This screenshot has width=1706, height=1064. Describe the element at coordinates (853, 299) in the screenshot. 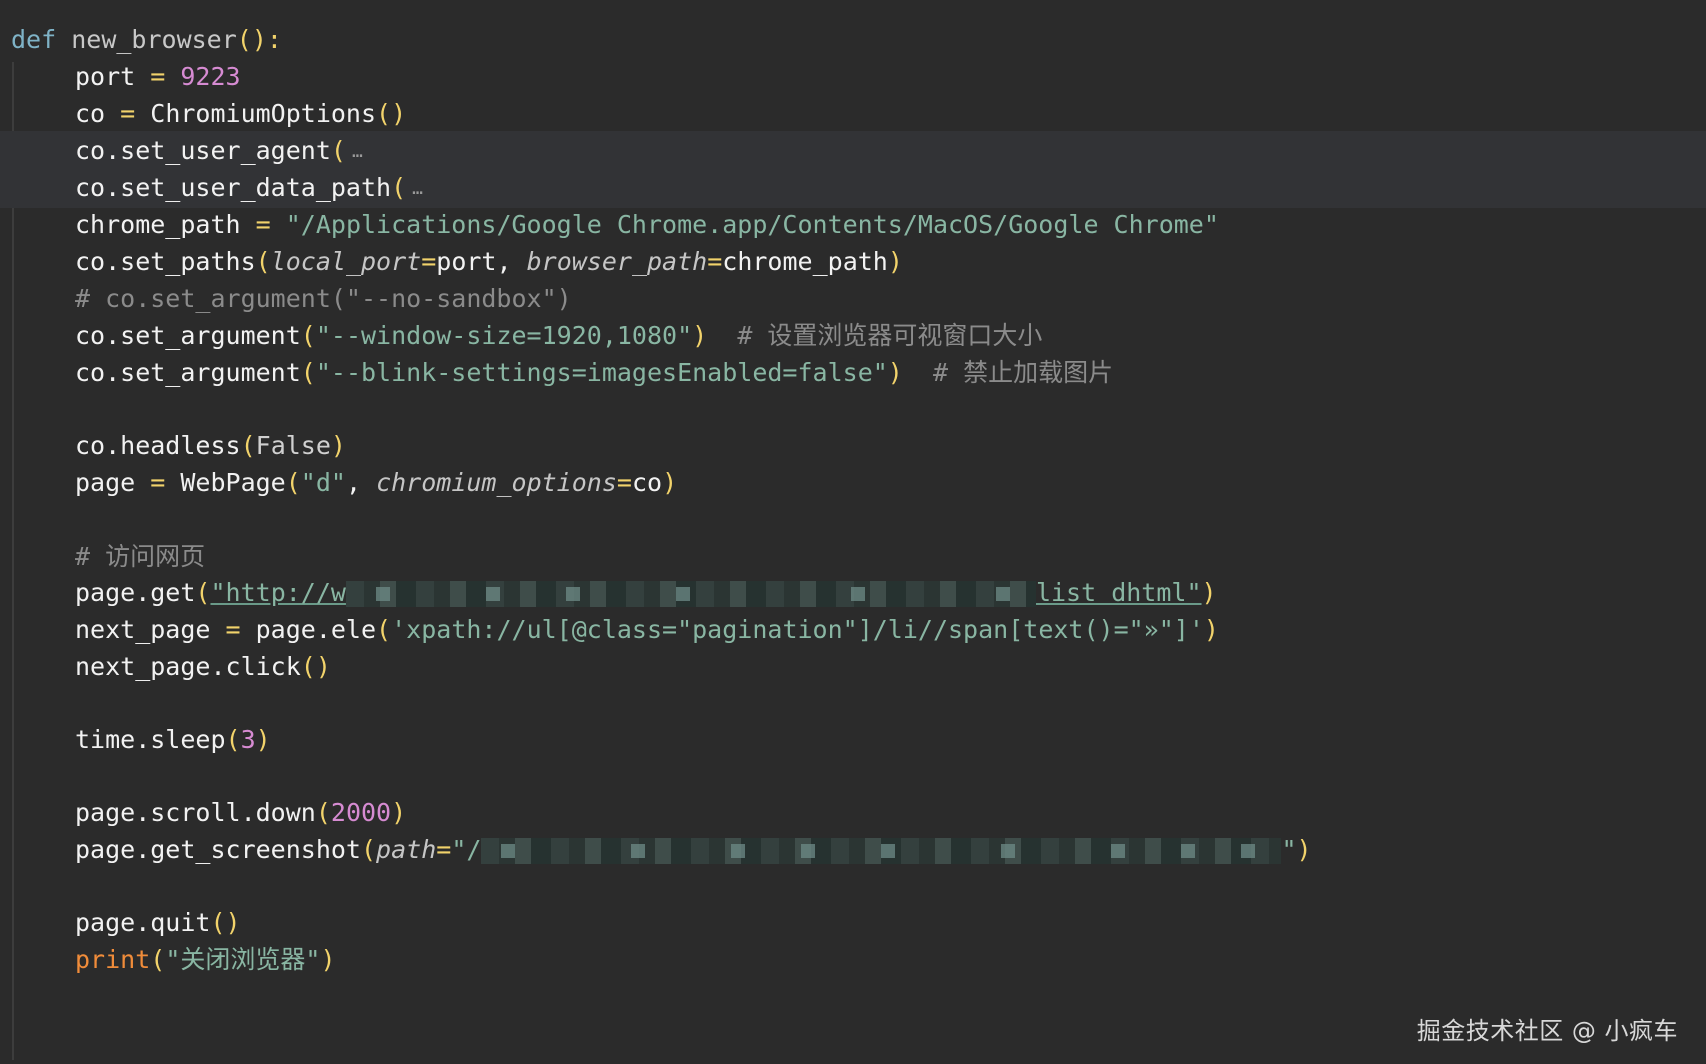

I see `code-line-comment-no-sandbox: # co.set_argument("--no-sandbox")` at that location.